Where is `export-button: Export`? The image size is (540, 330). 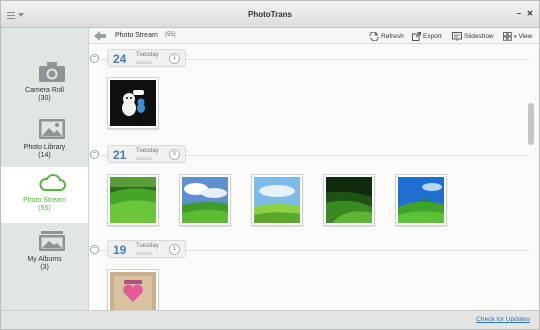 export-button: Export is located at coordinates (427, 36).